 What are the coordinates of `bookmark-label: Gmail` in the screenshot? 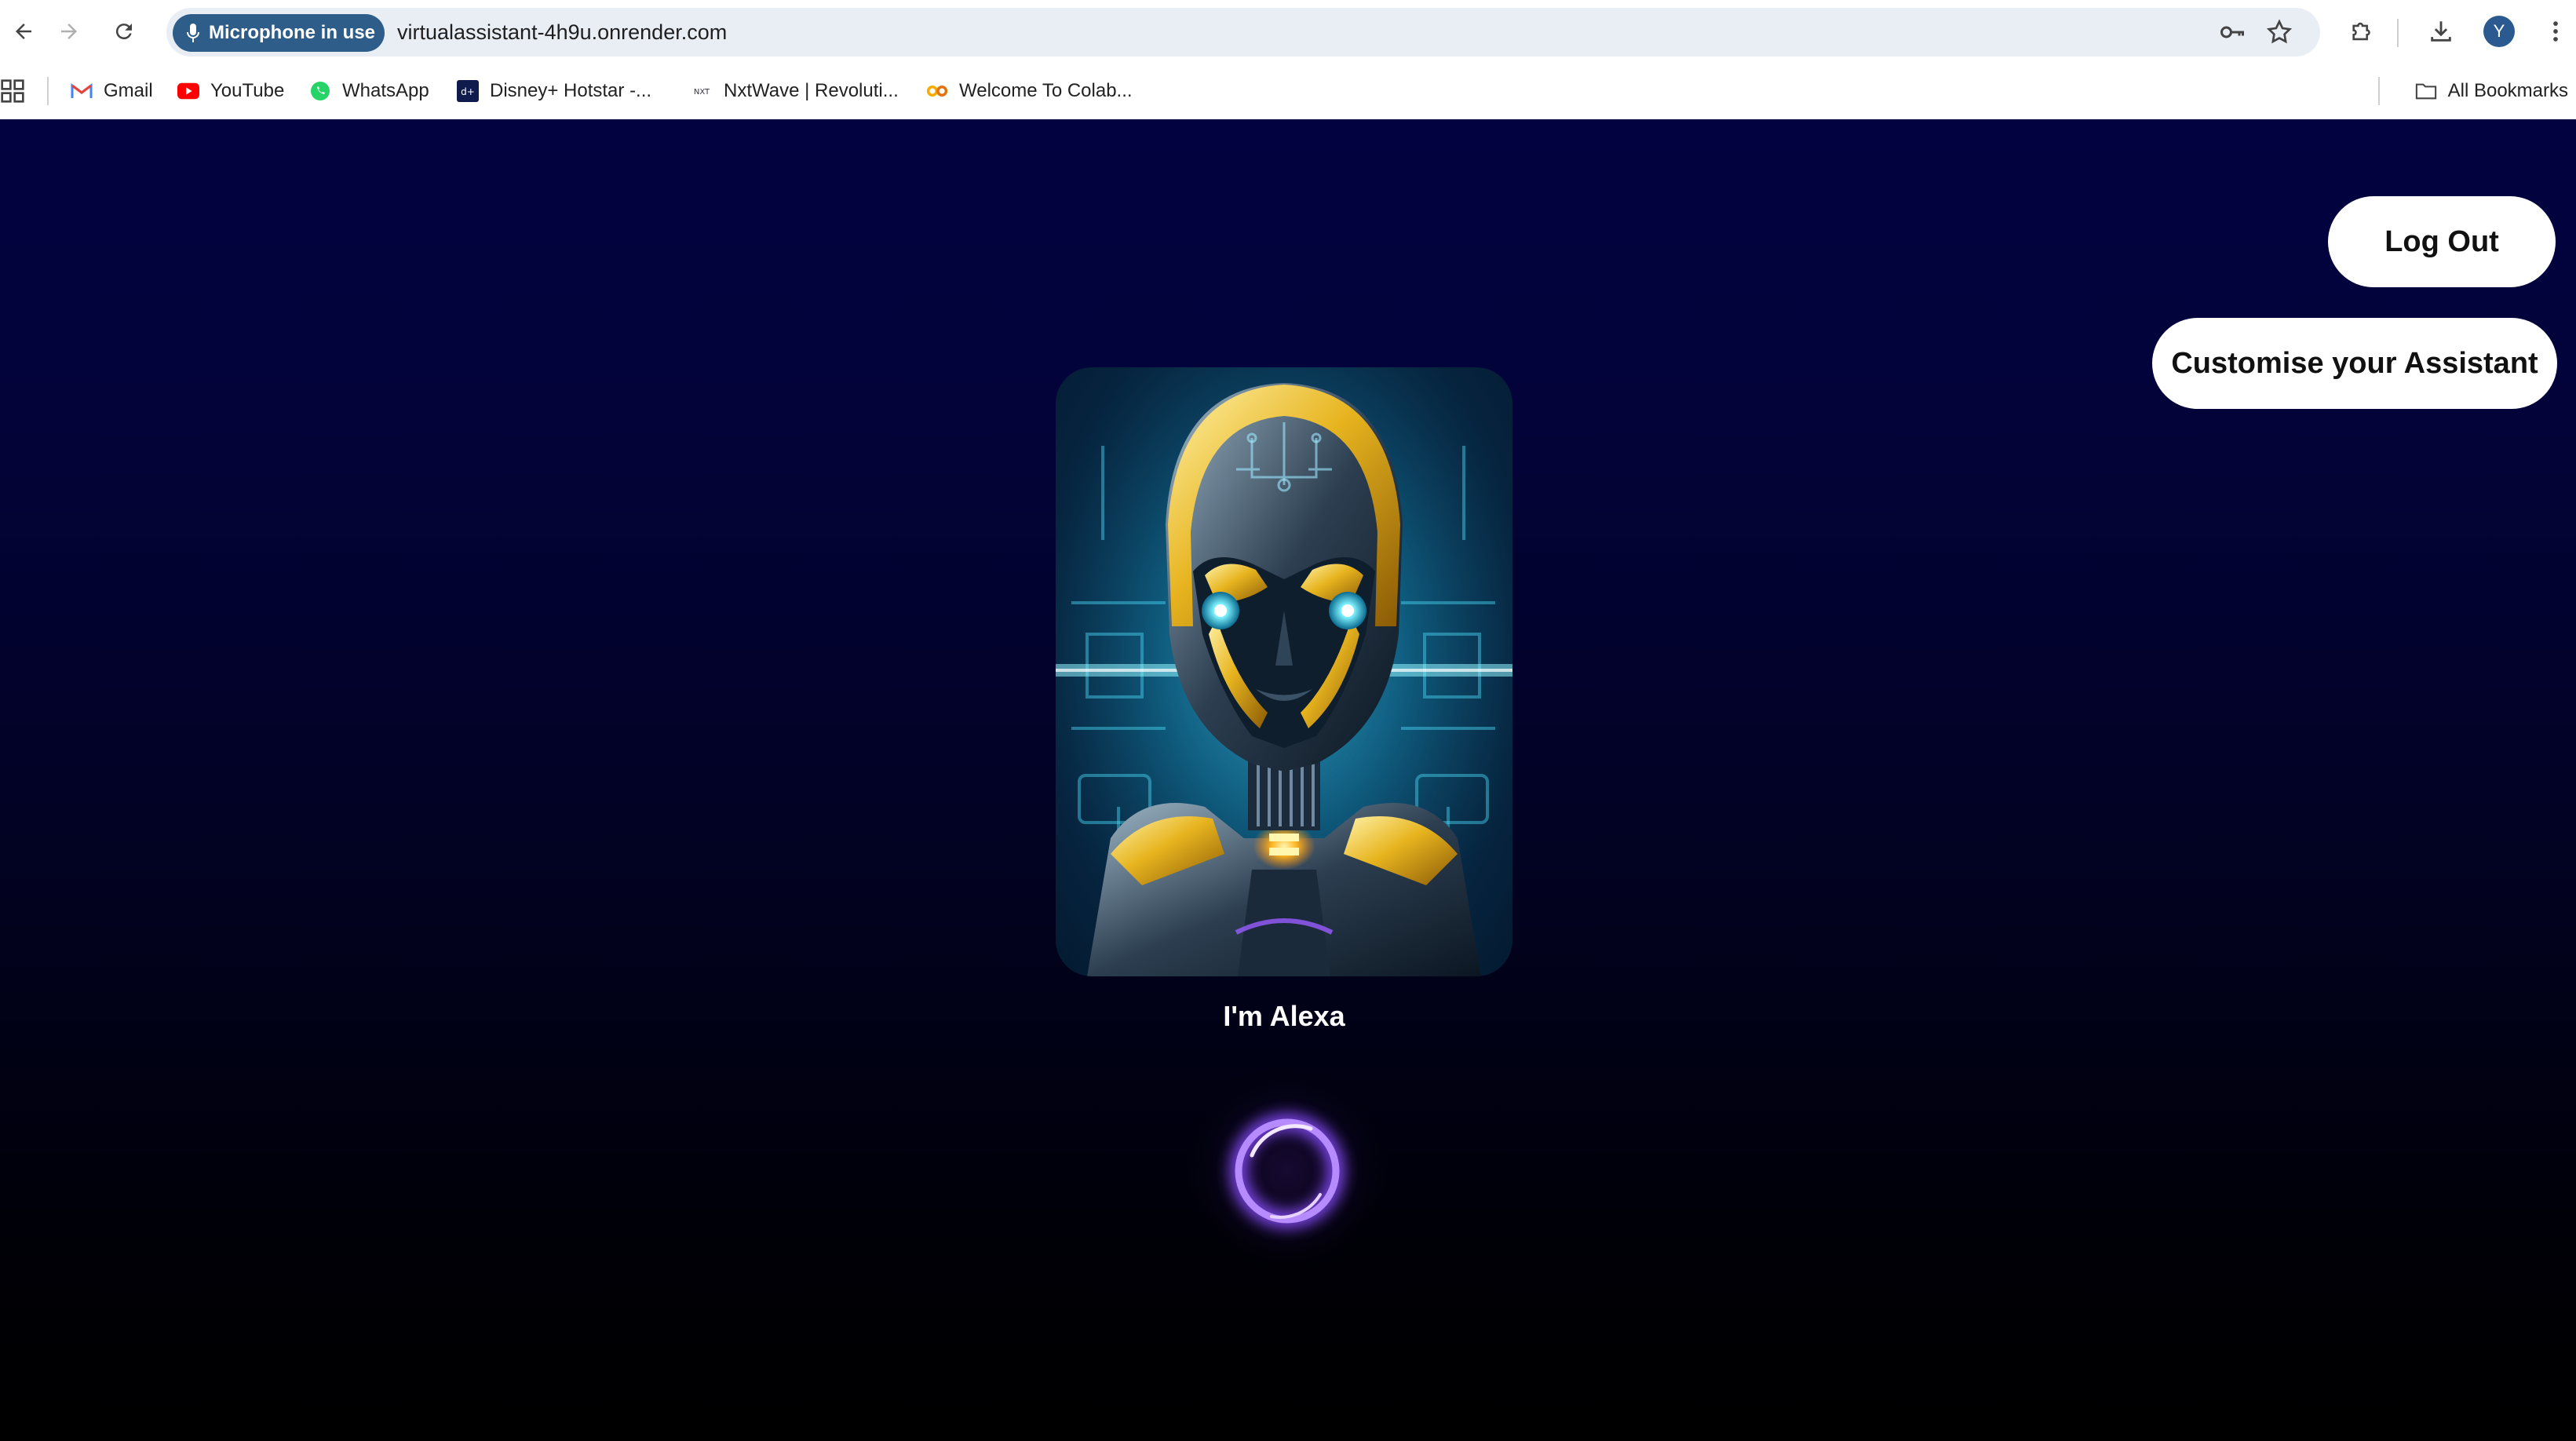 It's located at (128, 90).